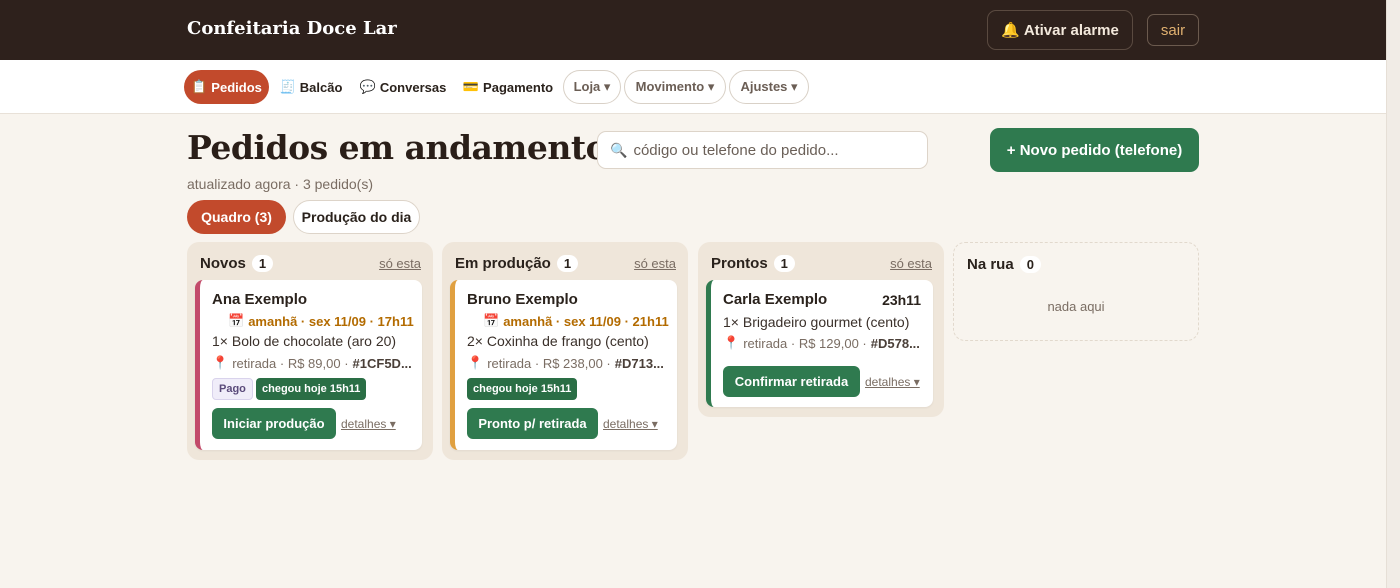 The width and height of the screenshot is (1400, 588). I want to click on column-title: Na rua, so click(990, 264).